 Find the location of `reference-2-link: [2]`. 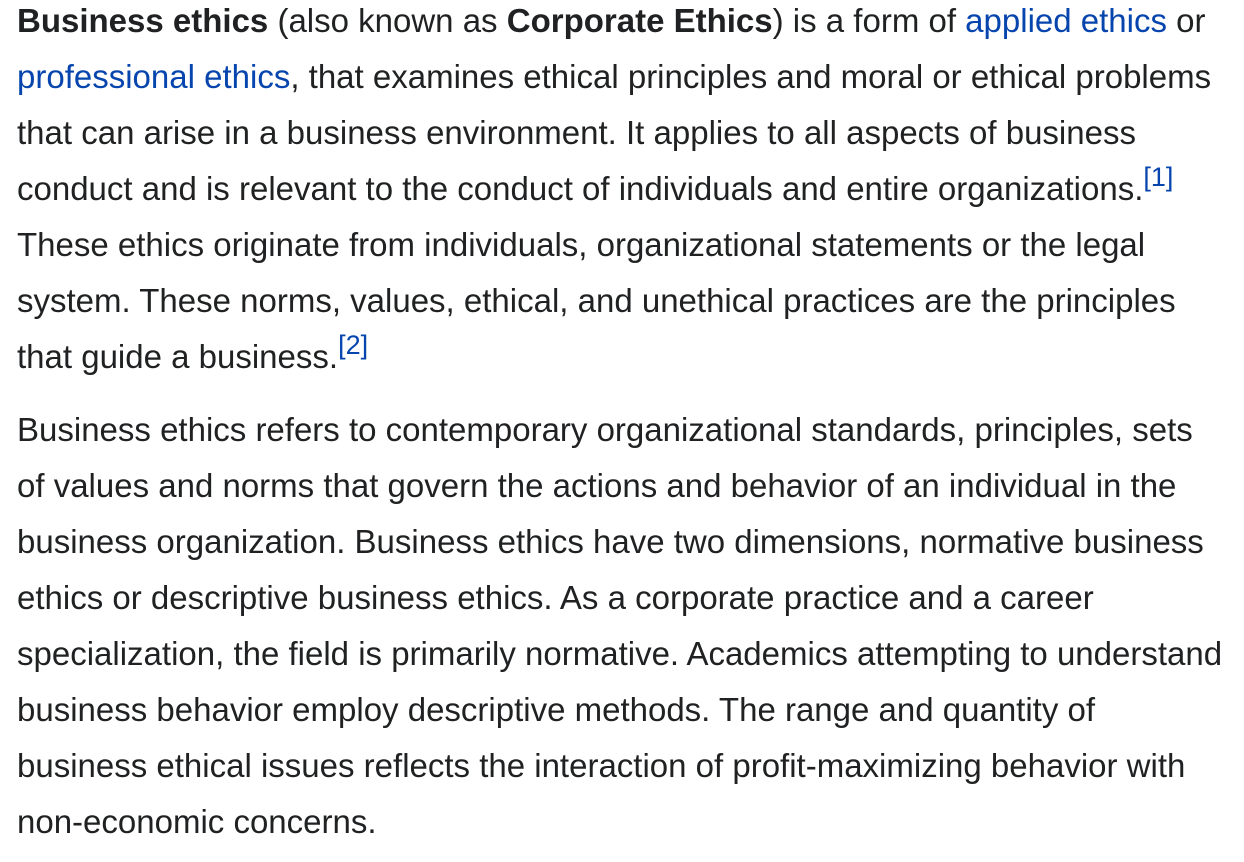

reference-2-link: [2] is located at coordinates (353, 345).